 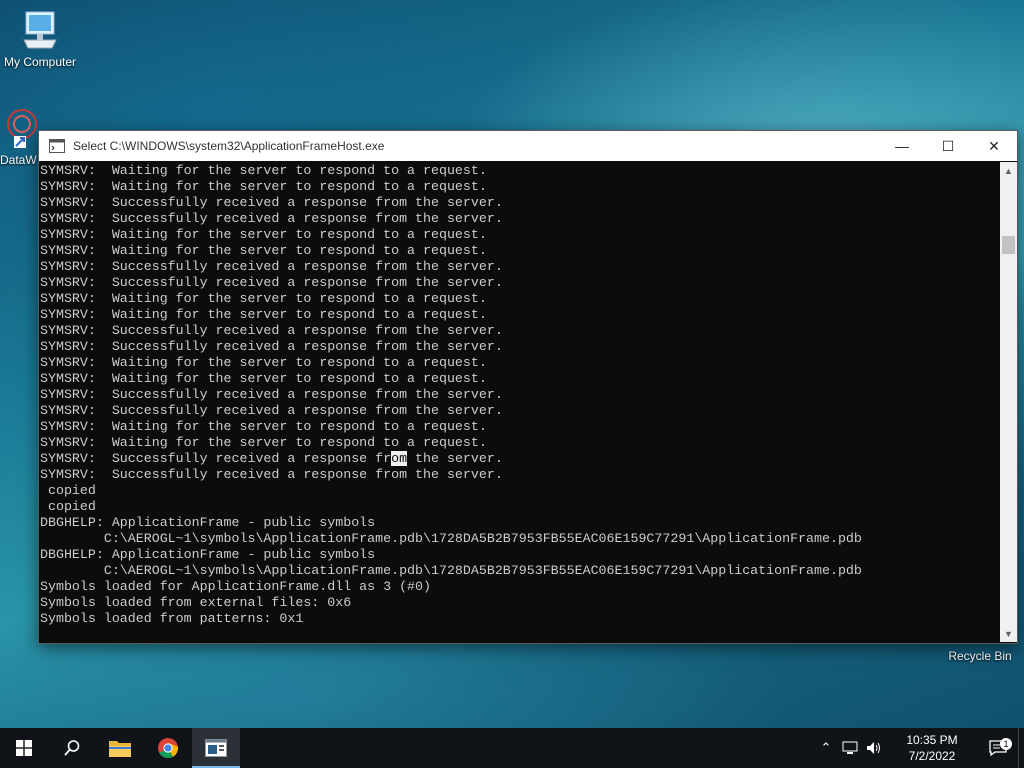 I want to click on console-button, so click(x=216, y=748).